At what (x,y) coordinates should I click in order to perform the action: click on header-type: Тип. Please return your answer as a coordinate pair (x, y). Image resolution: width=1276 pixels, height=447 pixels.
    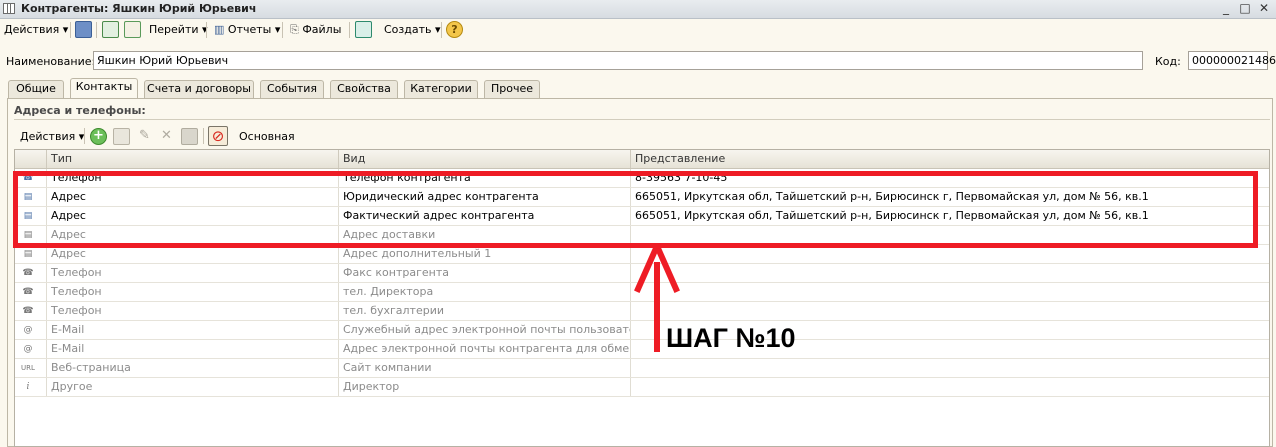
    Looking at the image, I should click on (193, 159).